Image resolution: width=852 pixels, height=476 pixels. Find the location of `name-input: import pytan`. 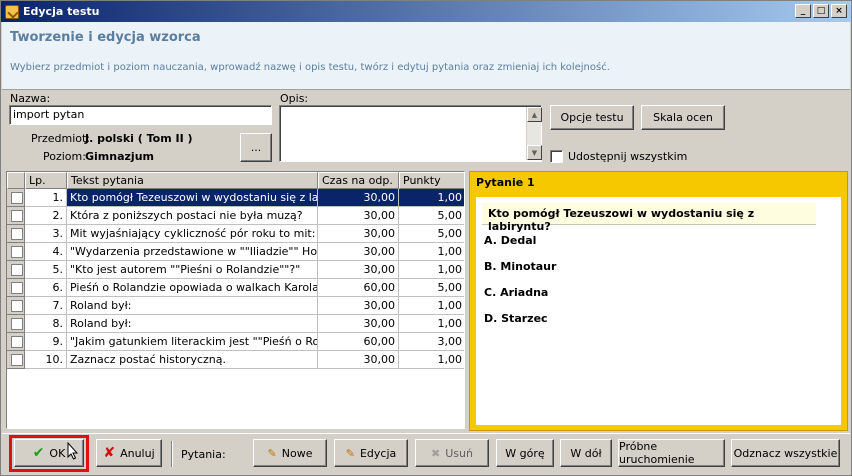

name-input: import pytan is located at coordinates (140, 115).